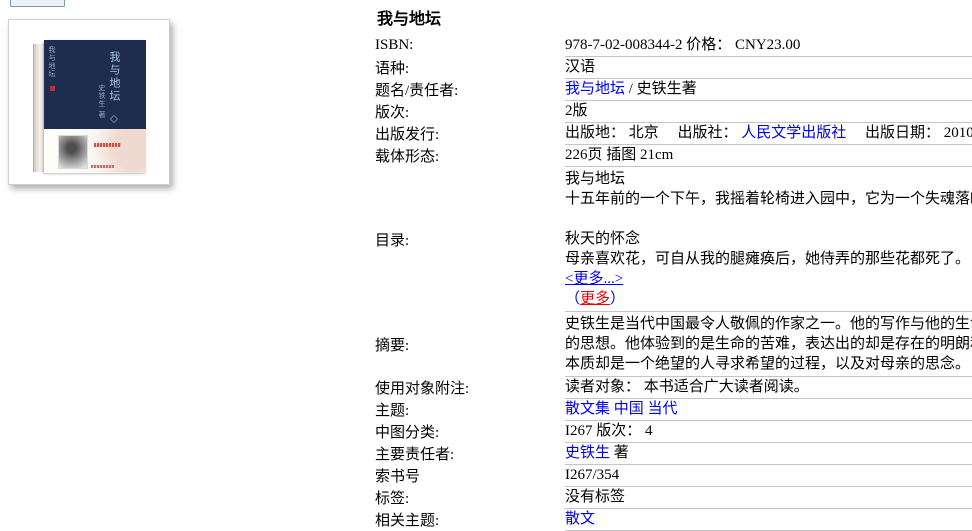 Image resolution: width=972 pixels, height=531 pixels. Describe the element at coordinates (768, 475) in the screenshot. I see `field-value: I267/354` at that location.